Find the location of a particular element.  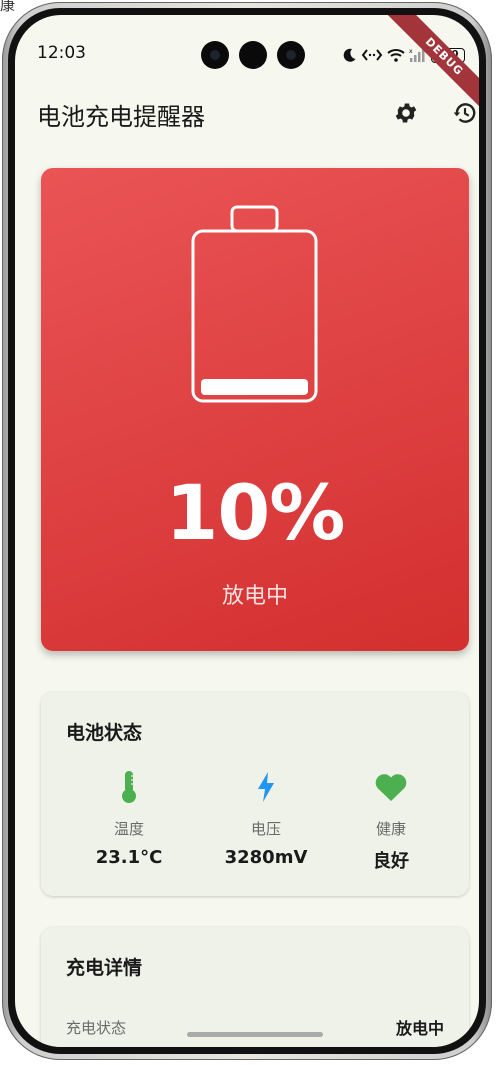

battery-icon is located at coordinates (254, 304).